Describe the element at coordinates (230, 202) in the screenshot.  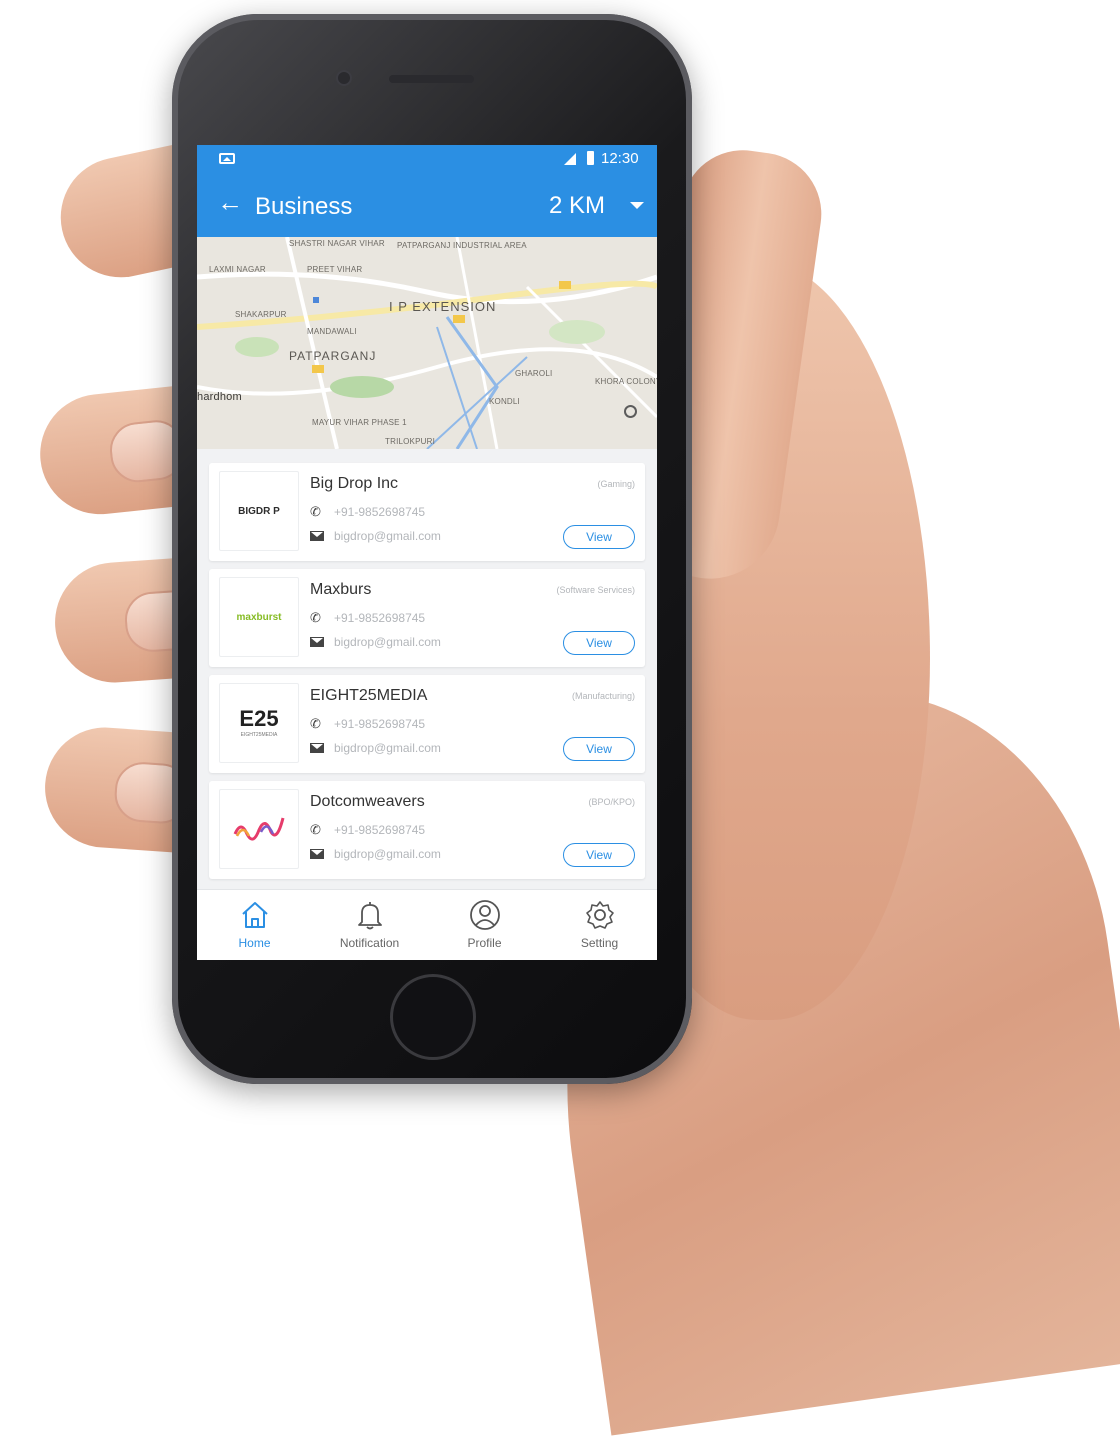
I see `back-arrow-icon: ←` at that location.